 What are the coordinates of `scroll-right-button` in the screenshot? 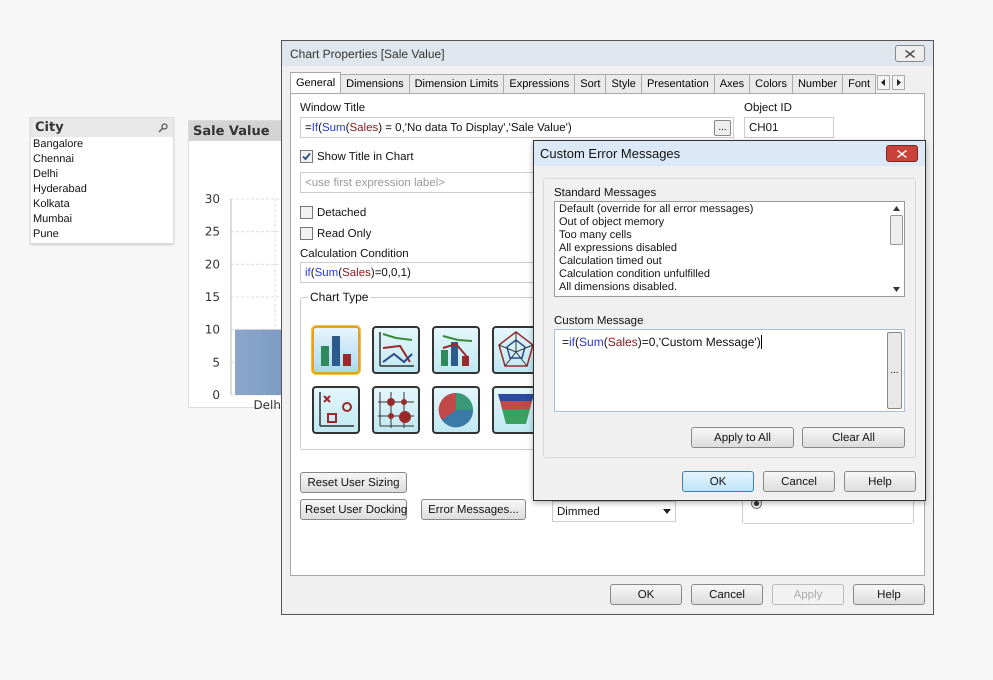 It's located at (899, 82).